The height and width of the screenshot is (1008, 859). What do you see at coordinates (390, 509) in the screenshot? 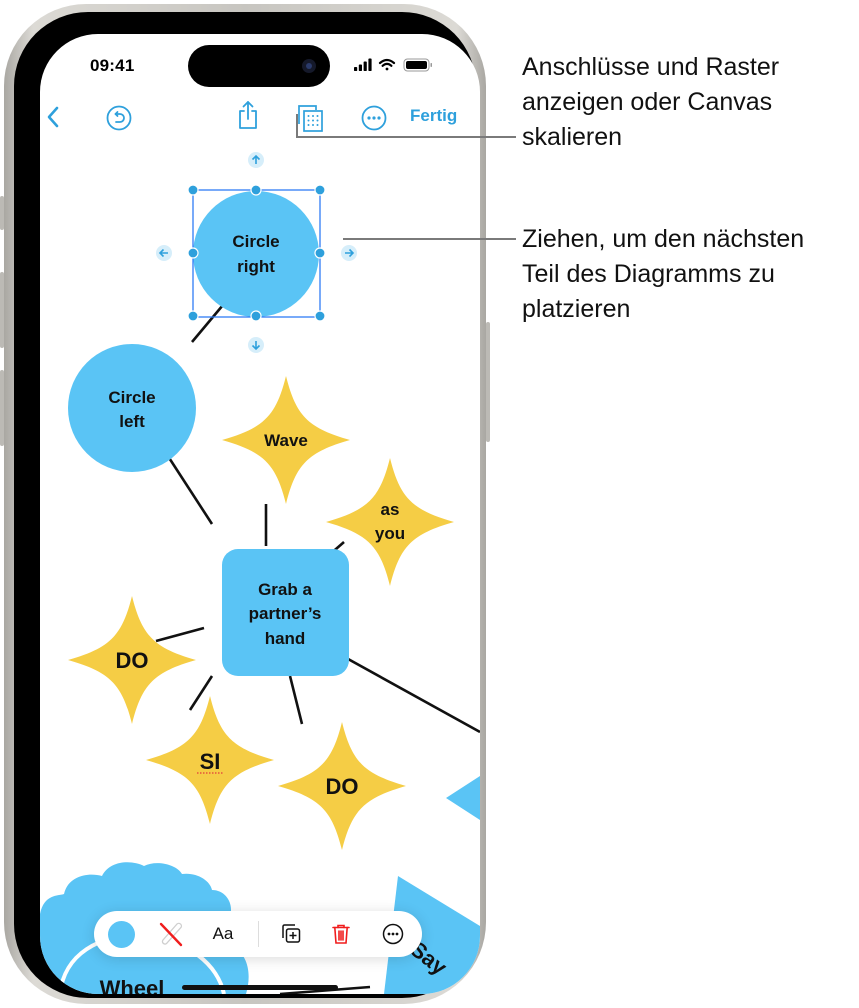
I see `node-label: as` at bounding box center [390, 509].